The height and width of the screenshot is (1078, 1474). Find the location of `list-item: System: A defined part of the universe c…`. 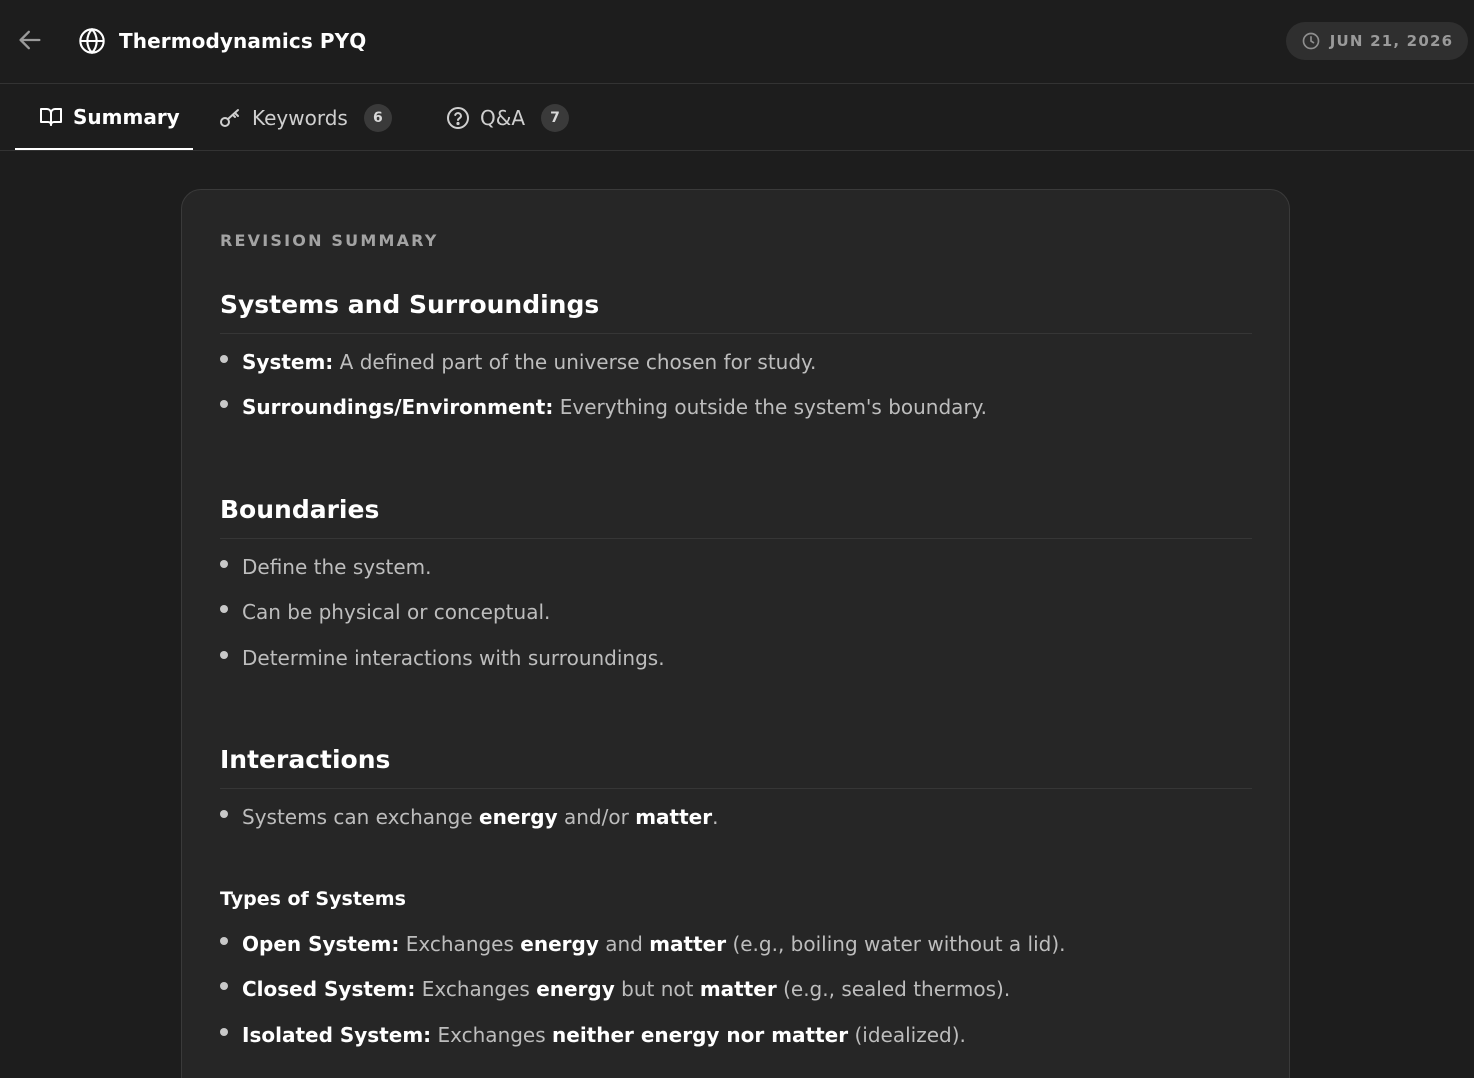

list-item: System: A defined part of the universe c… is located at coordinates (736, 362).